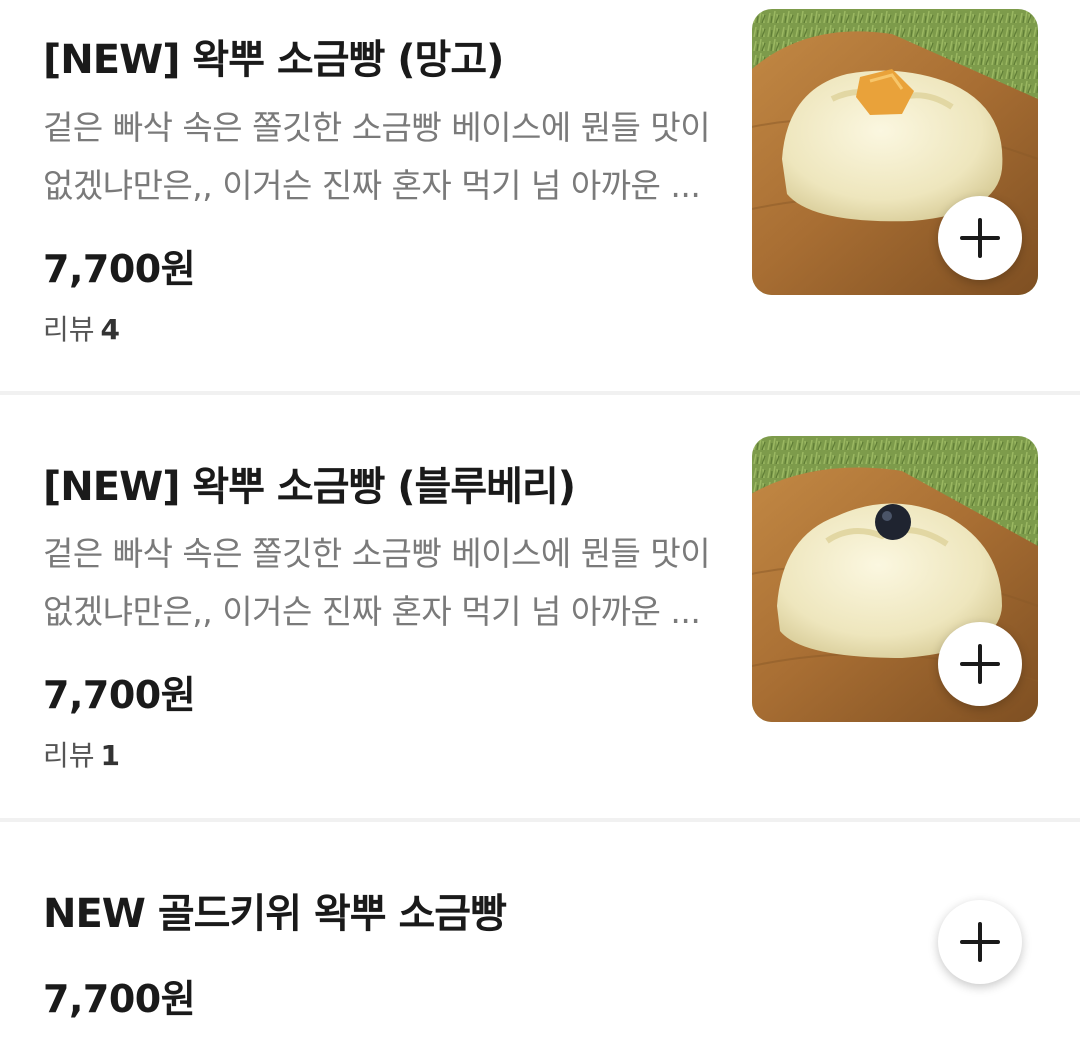  I want to click on item-review: 리뷰 4, so click(81, 328).